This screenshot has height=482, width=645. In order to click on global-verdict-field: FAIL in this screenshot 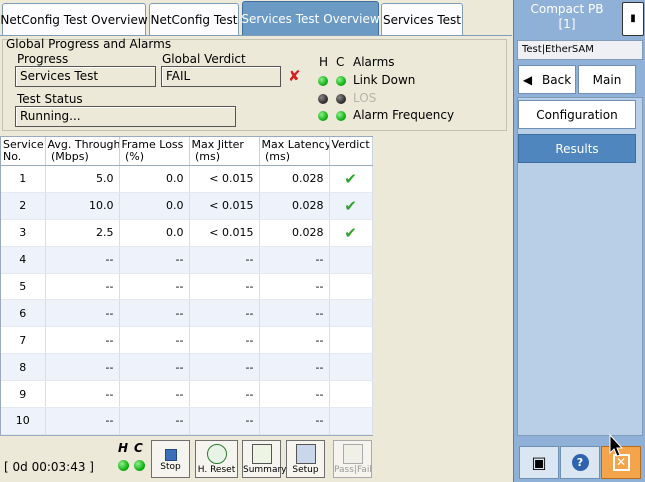, I will do `click(221, 76)`.